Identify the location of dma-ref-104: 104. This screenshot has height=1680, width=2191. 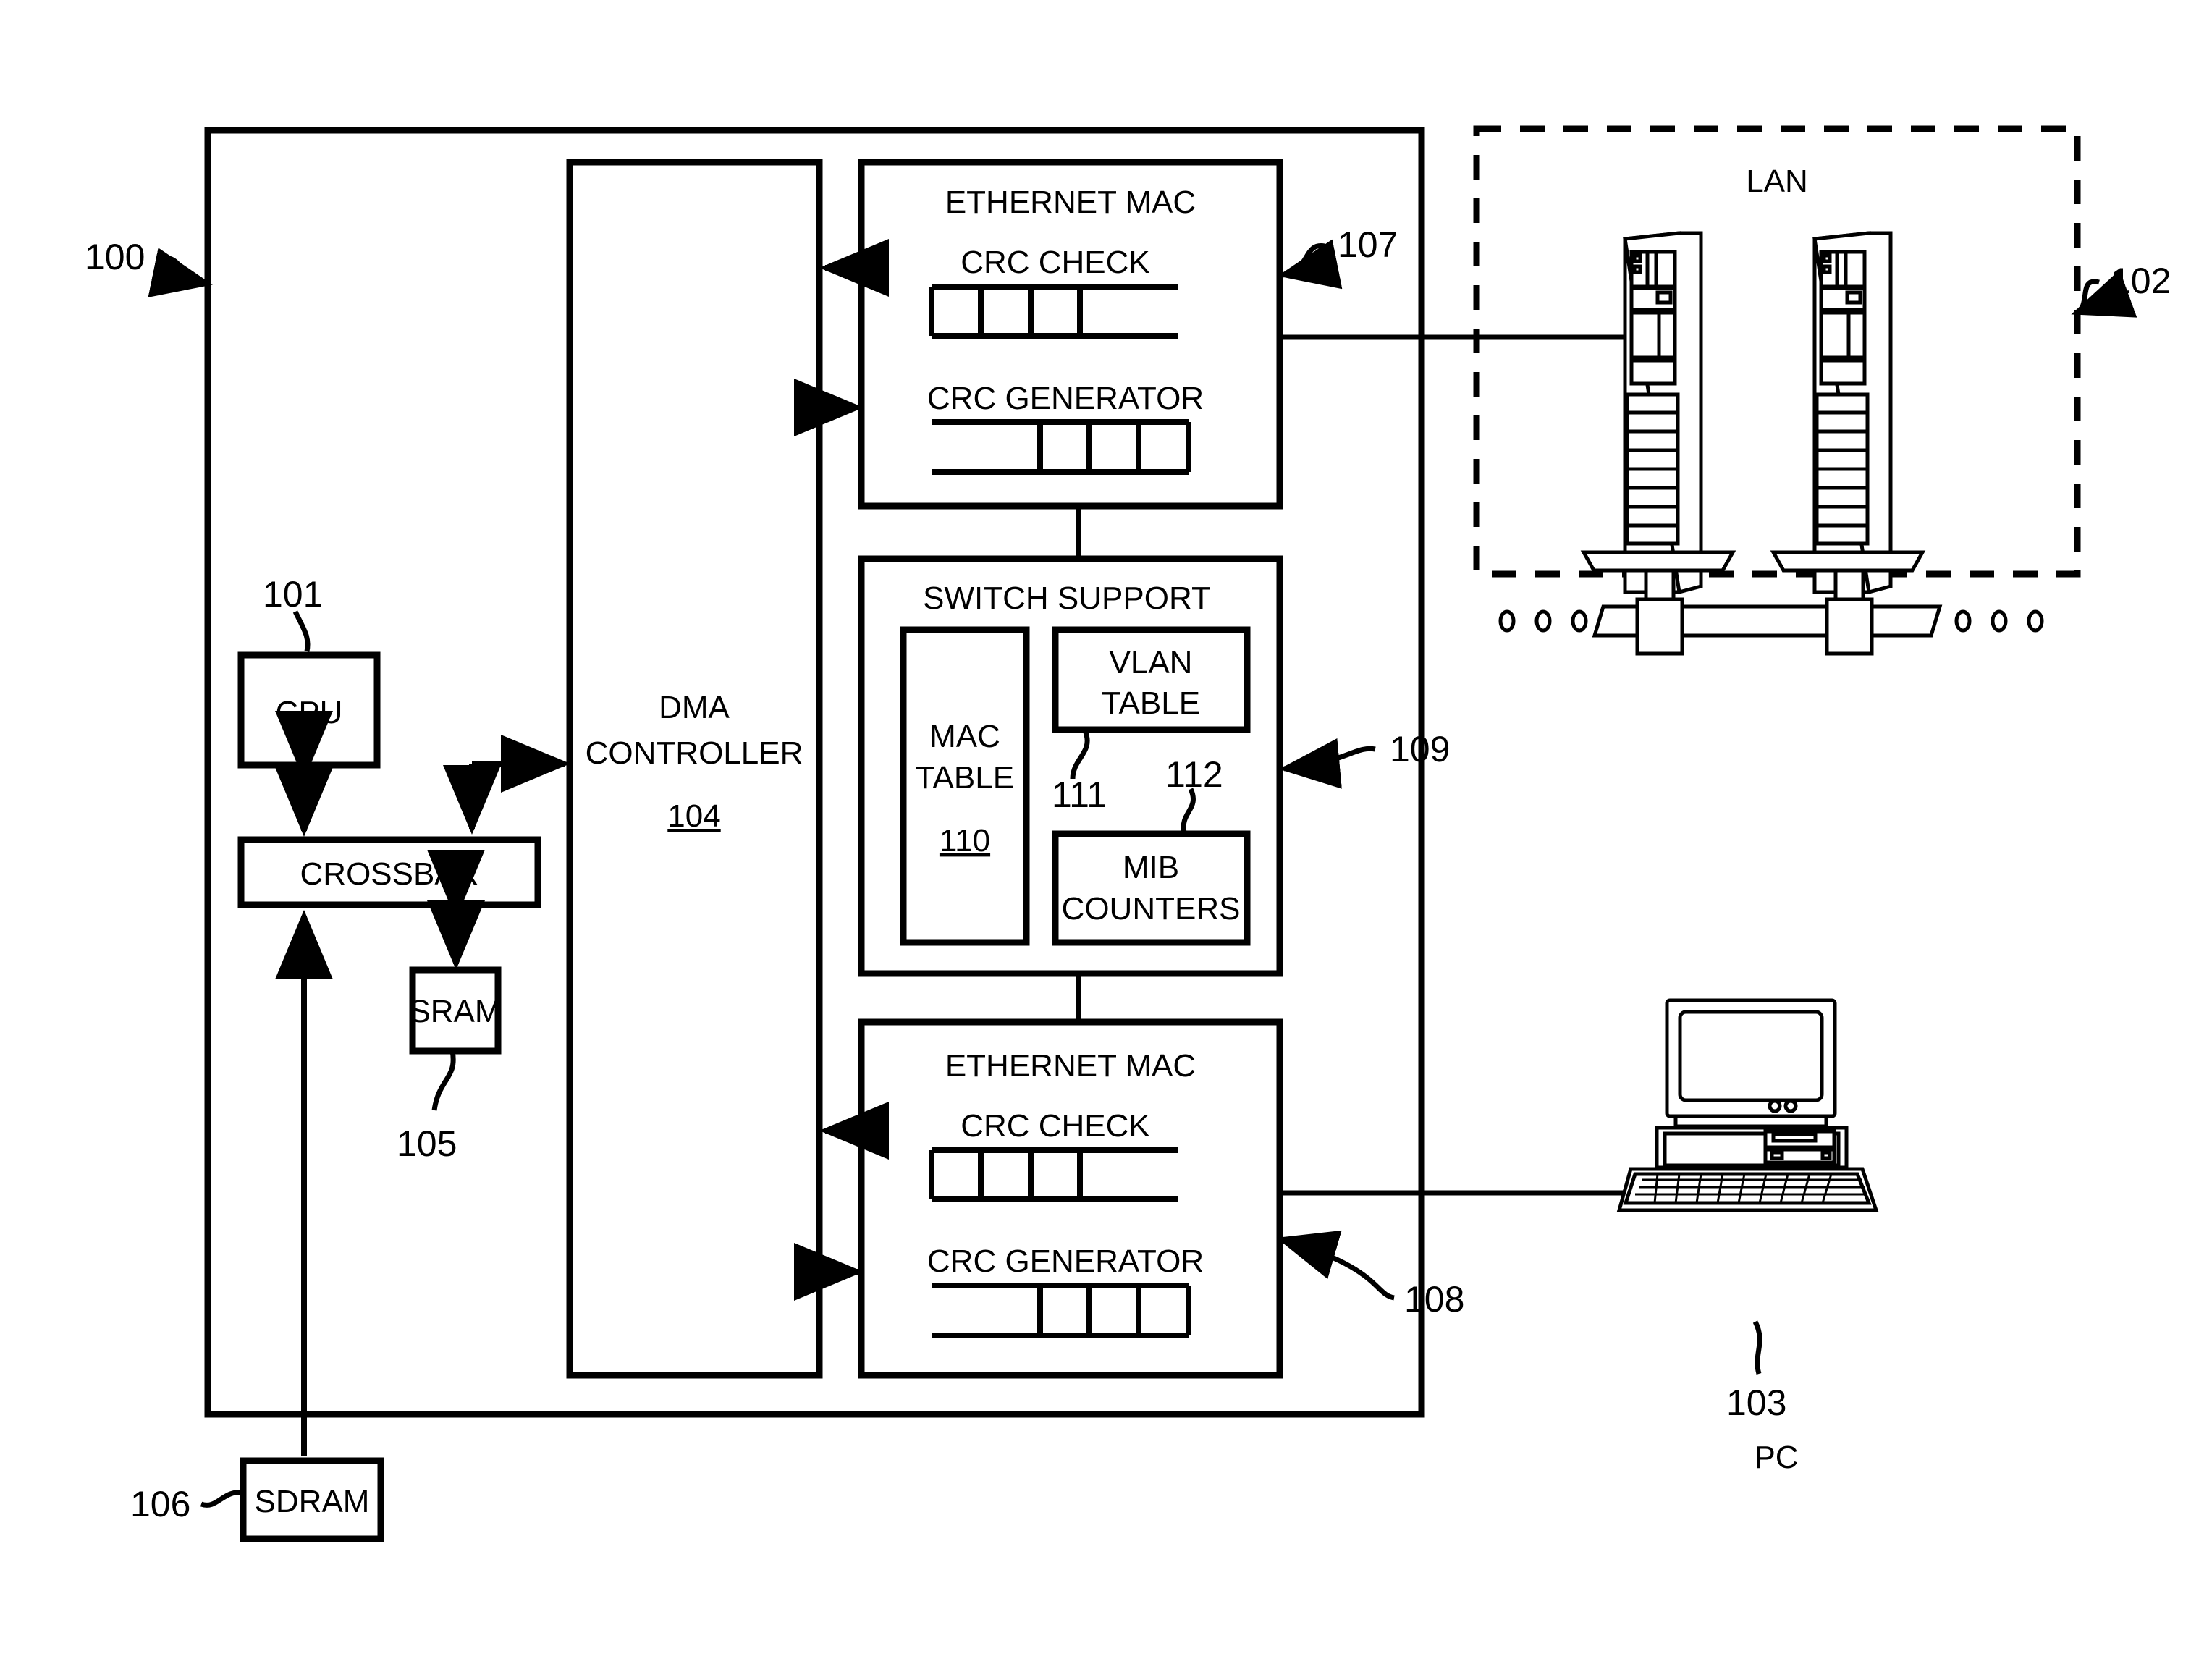
(693, 816).